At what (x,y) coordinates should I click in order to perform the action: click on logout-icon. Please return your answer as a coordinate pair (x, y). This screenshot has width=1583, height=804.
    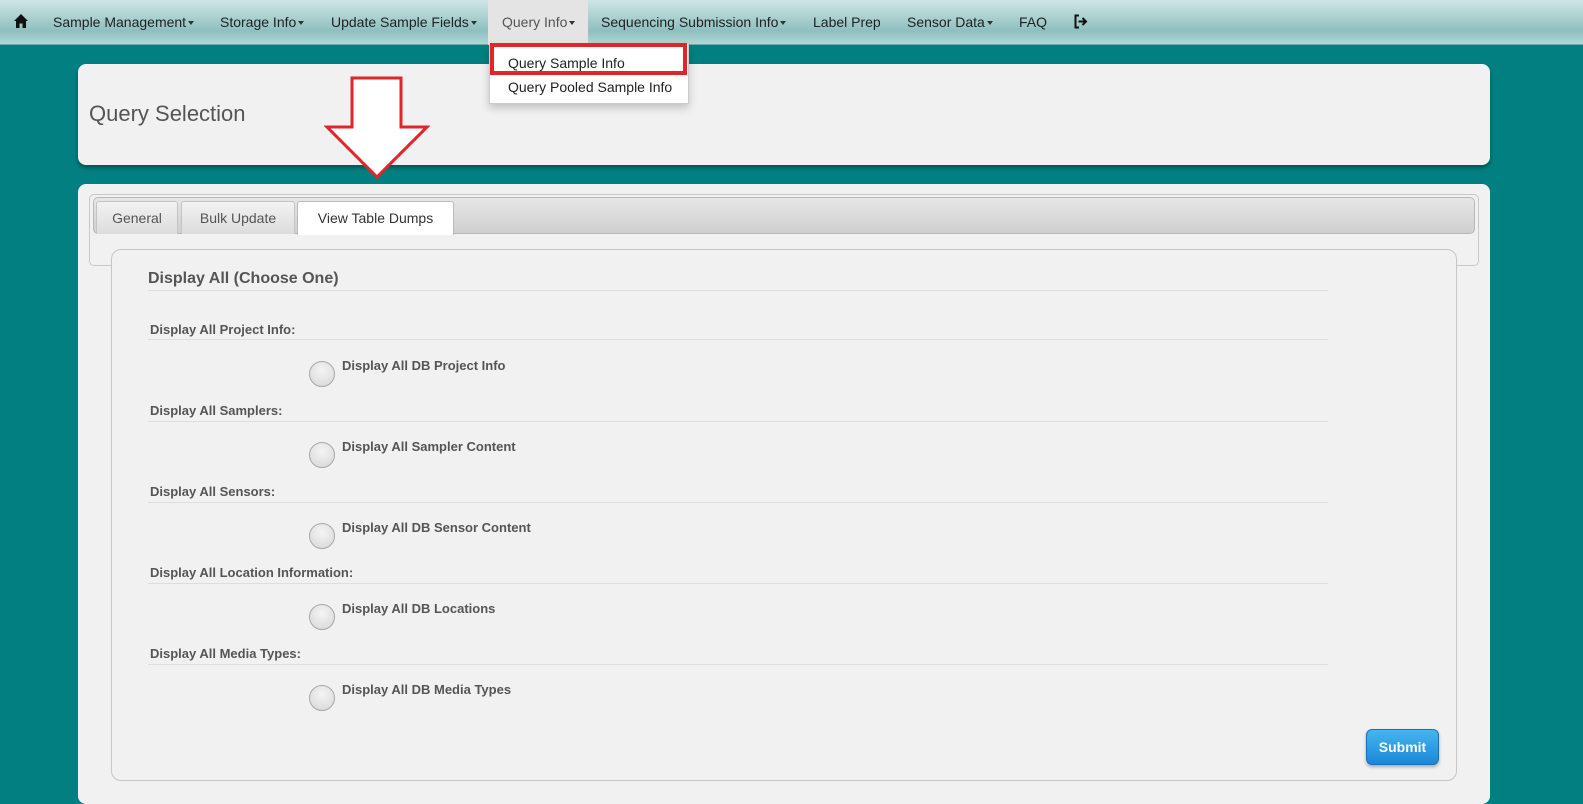
    Looking at the image, I should click on (1080, 22).